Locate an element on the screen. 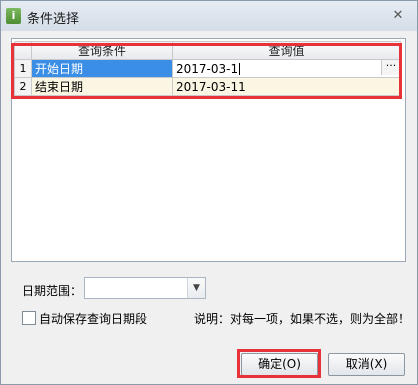 This screenshot has width=418, height=385. highlight-box-ok is located at coordinates (279, 363).